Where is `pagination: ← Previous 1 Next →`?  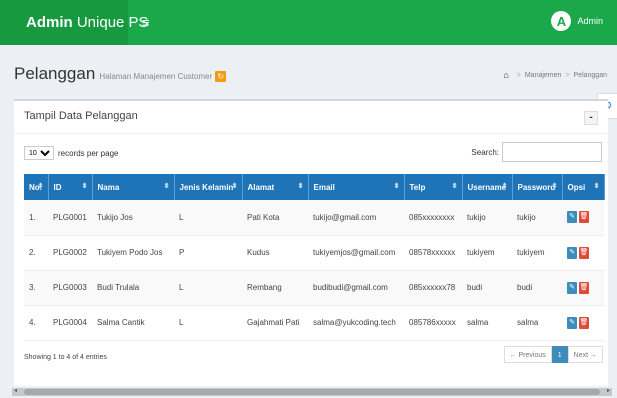 pagination: ← Previous 1 Next → is located at coordinates (553, 354).